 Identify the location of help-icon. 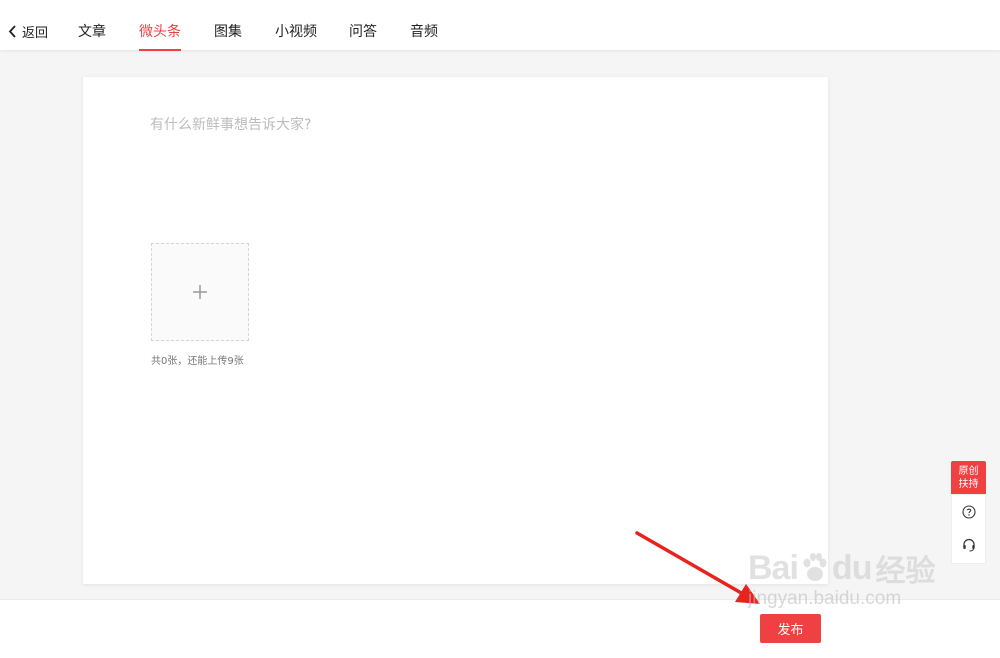
(969, 512).